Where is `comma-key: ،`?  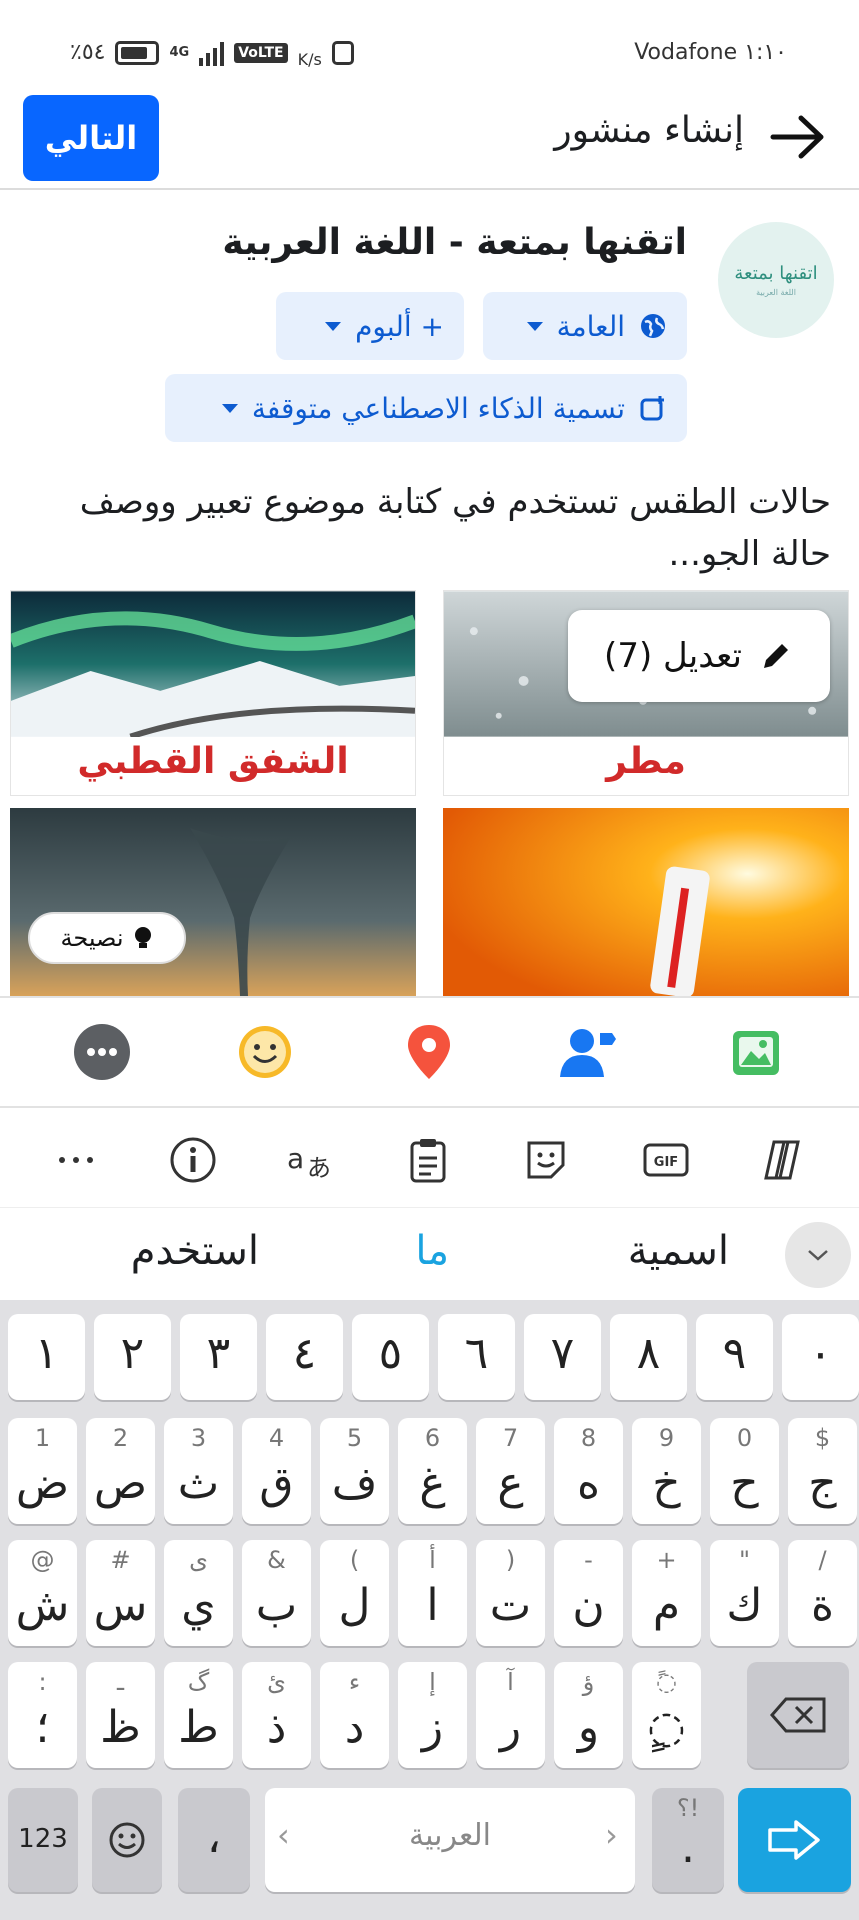
comma-key: ، is located at coordinates (214, 1840).